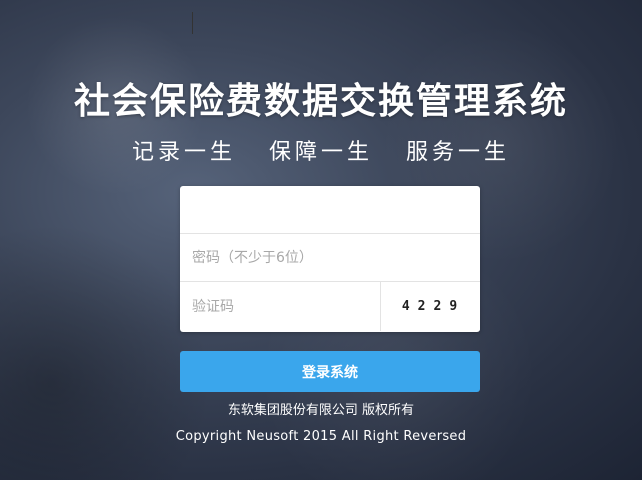 The height and width of the screenshot is (480, 642). Describe the element at coordinates (430, 306) in the screenshot. I see `captcha-image: 4229` at that location.